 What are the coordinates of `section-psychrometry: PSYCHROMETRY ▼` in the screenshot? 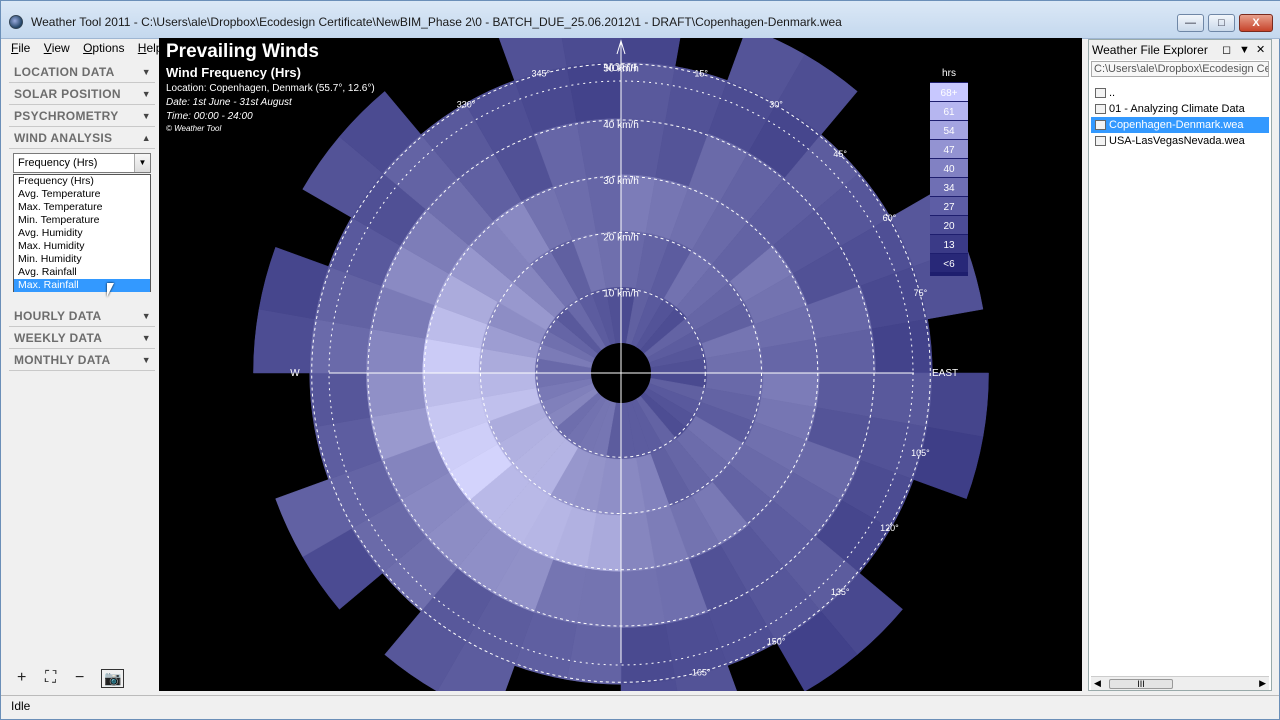 It's located at (82, 116).